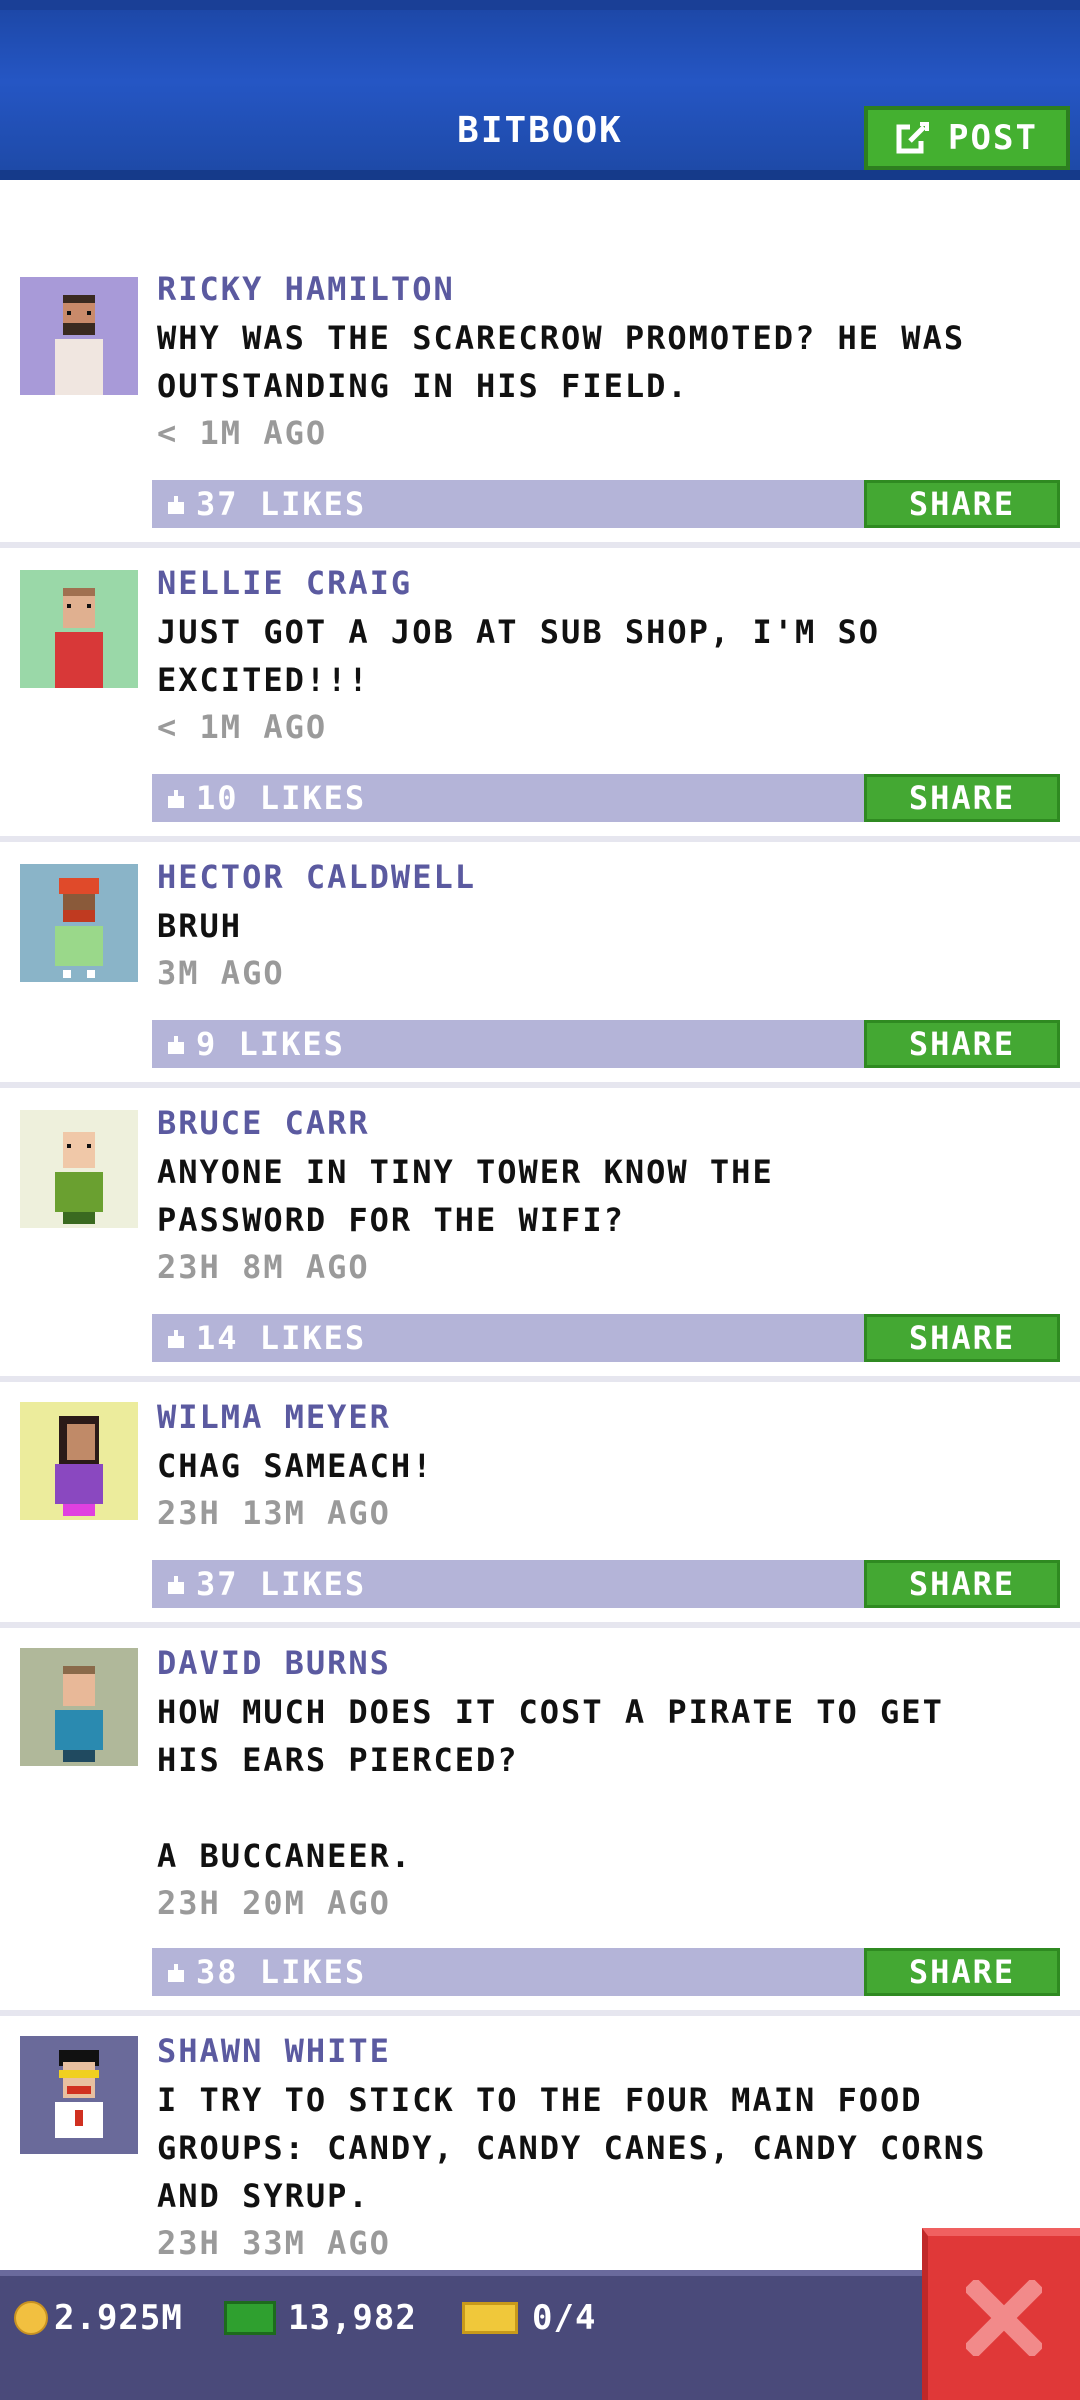  Describe the element at coordinates (1004, 2318) in the screenshot. I see `close-icon` at that location.